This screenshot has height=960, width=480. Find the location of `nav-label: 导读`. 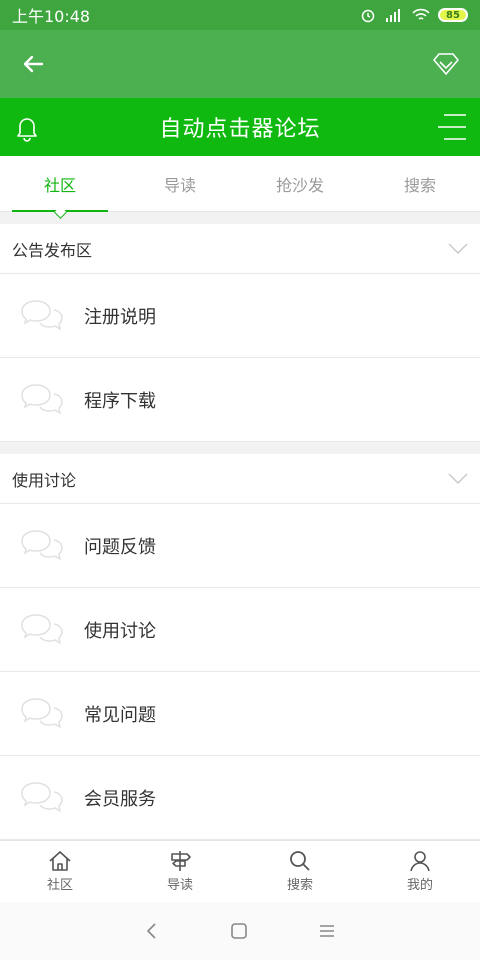

nav-label: 导读 is located at coordinates (179, 885).